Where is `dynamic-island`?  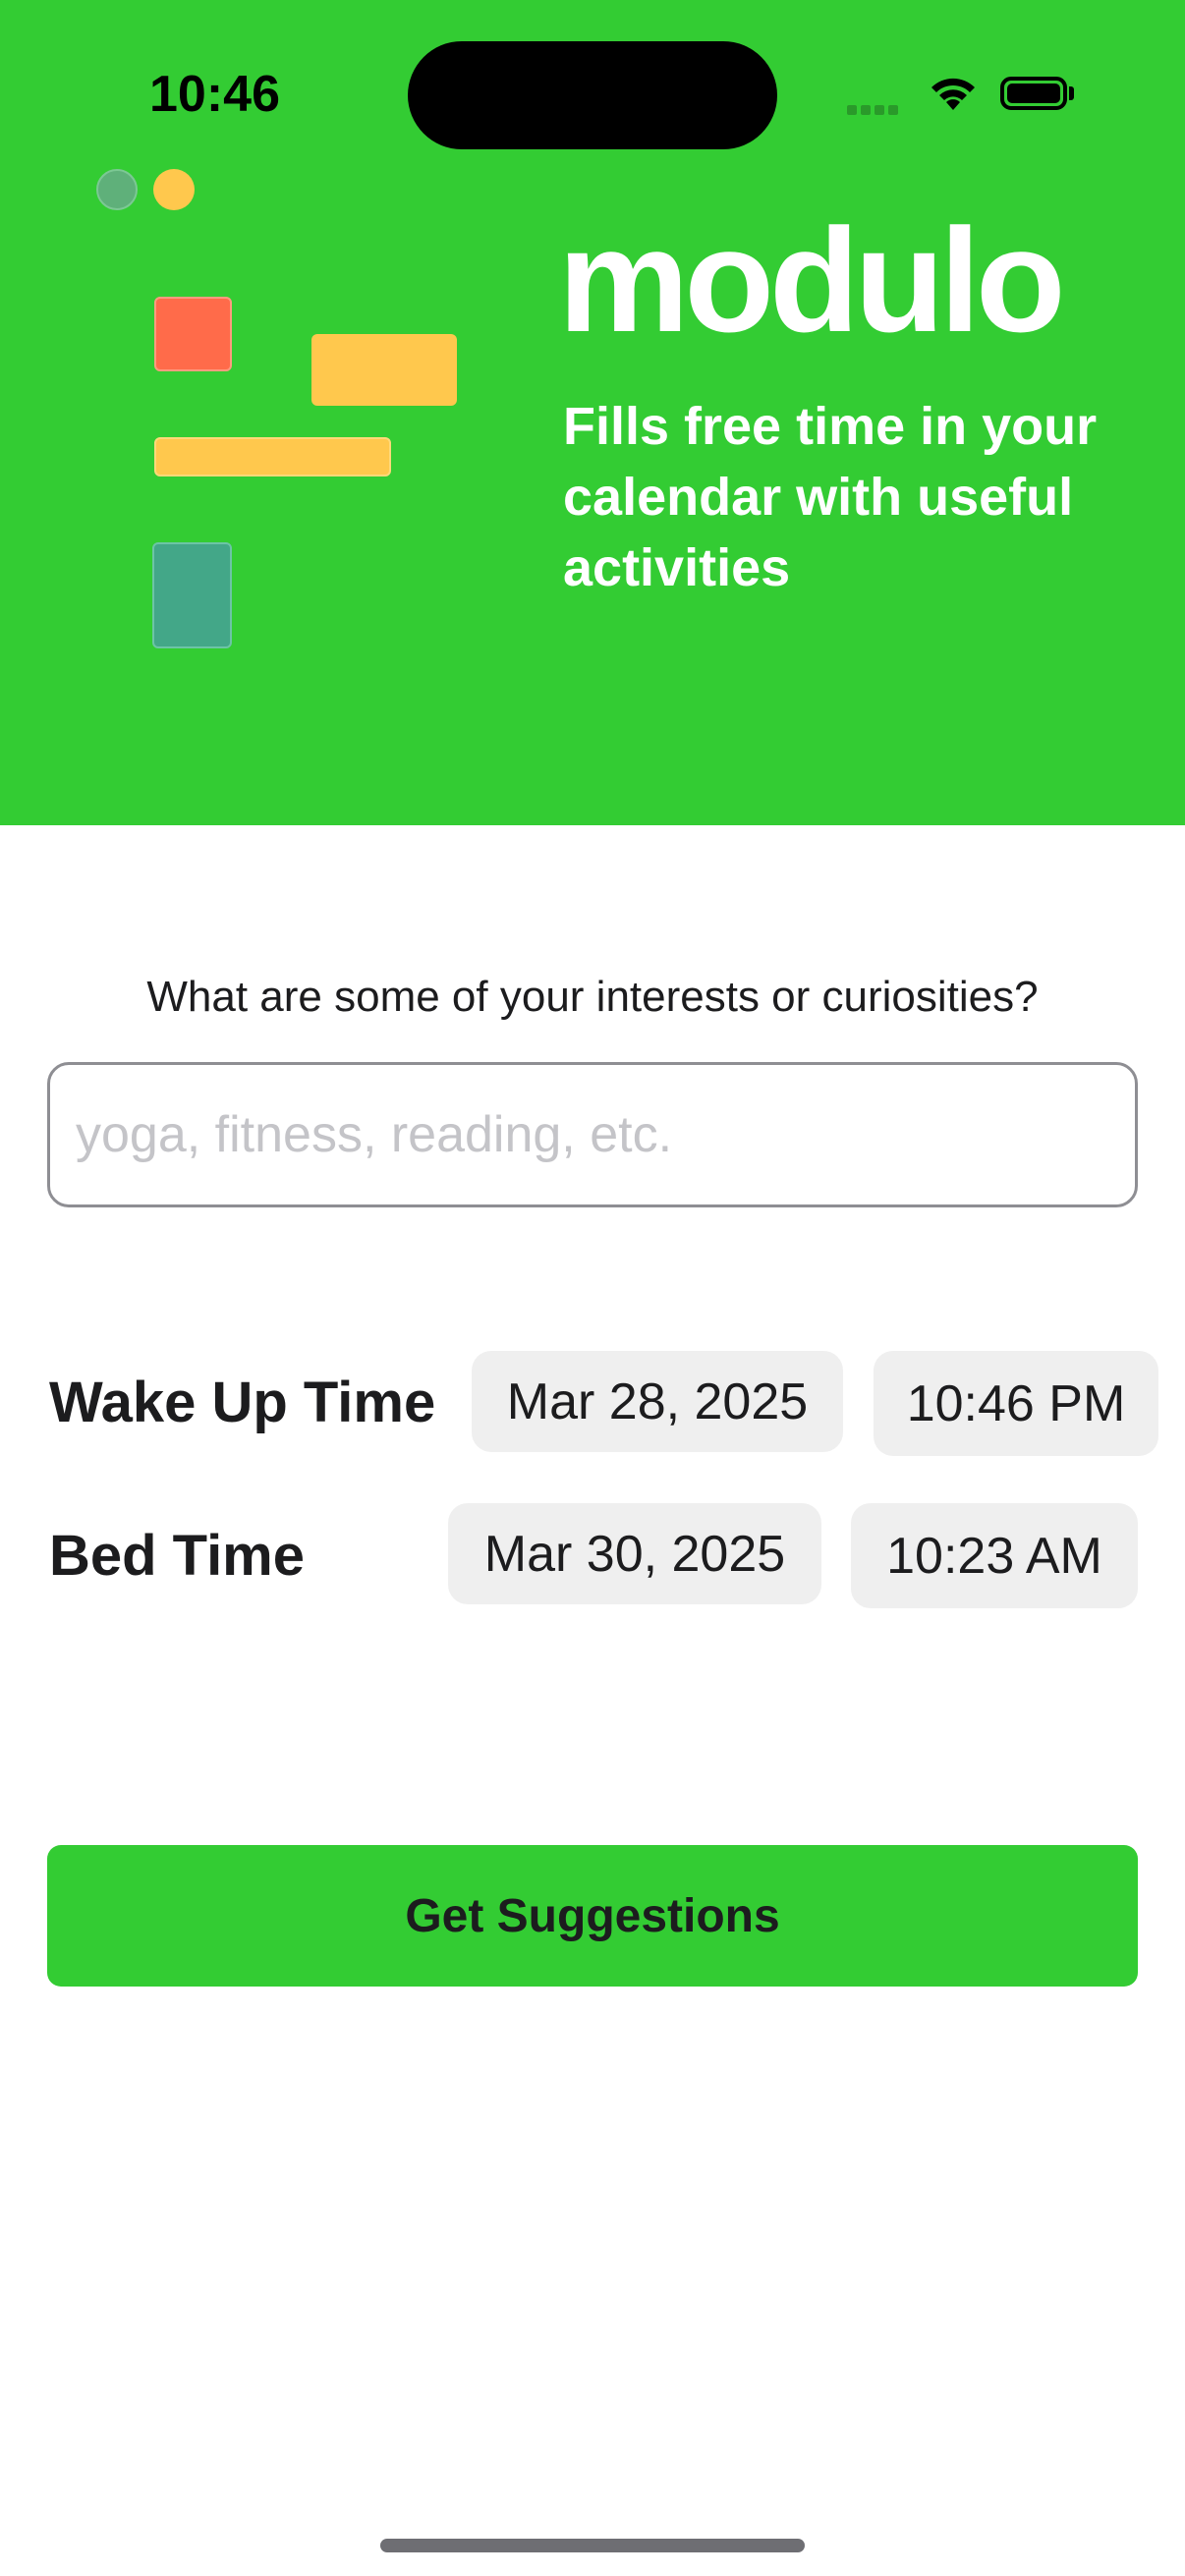
dynamic-island is located at coordinates (592, 95).